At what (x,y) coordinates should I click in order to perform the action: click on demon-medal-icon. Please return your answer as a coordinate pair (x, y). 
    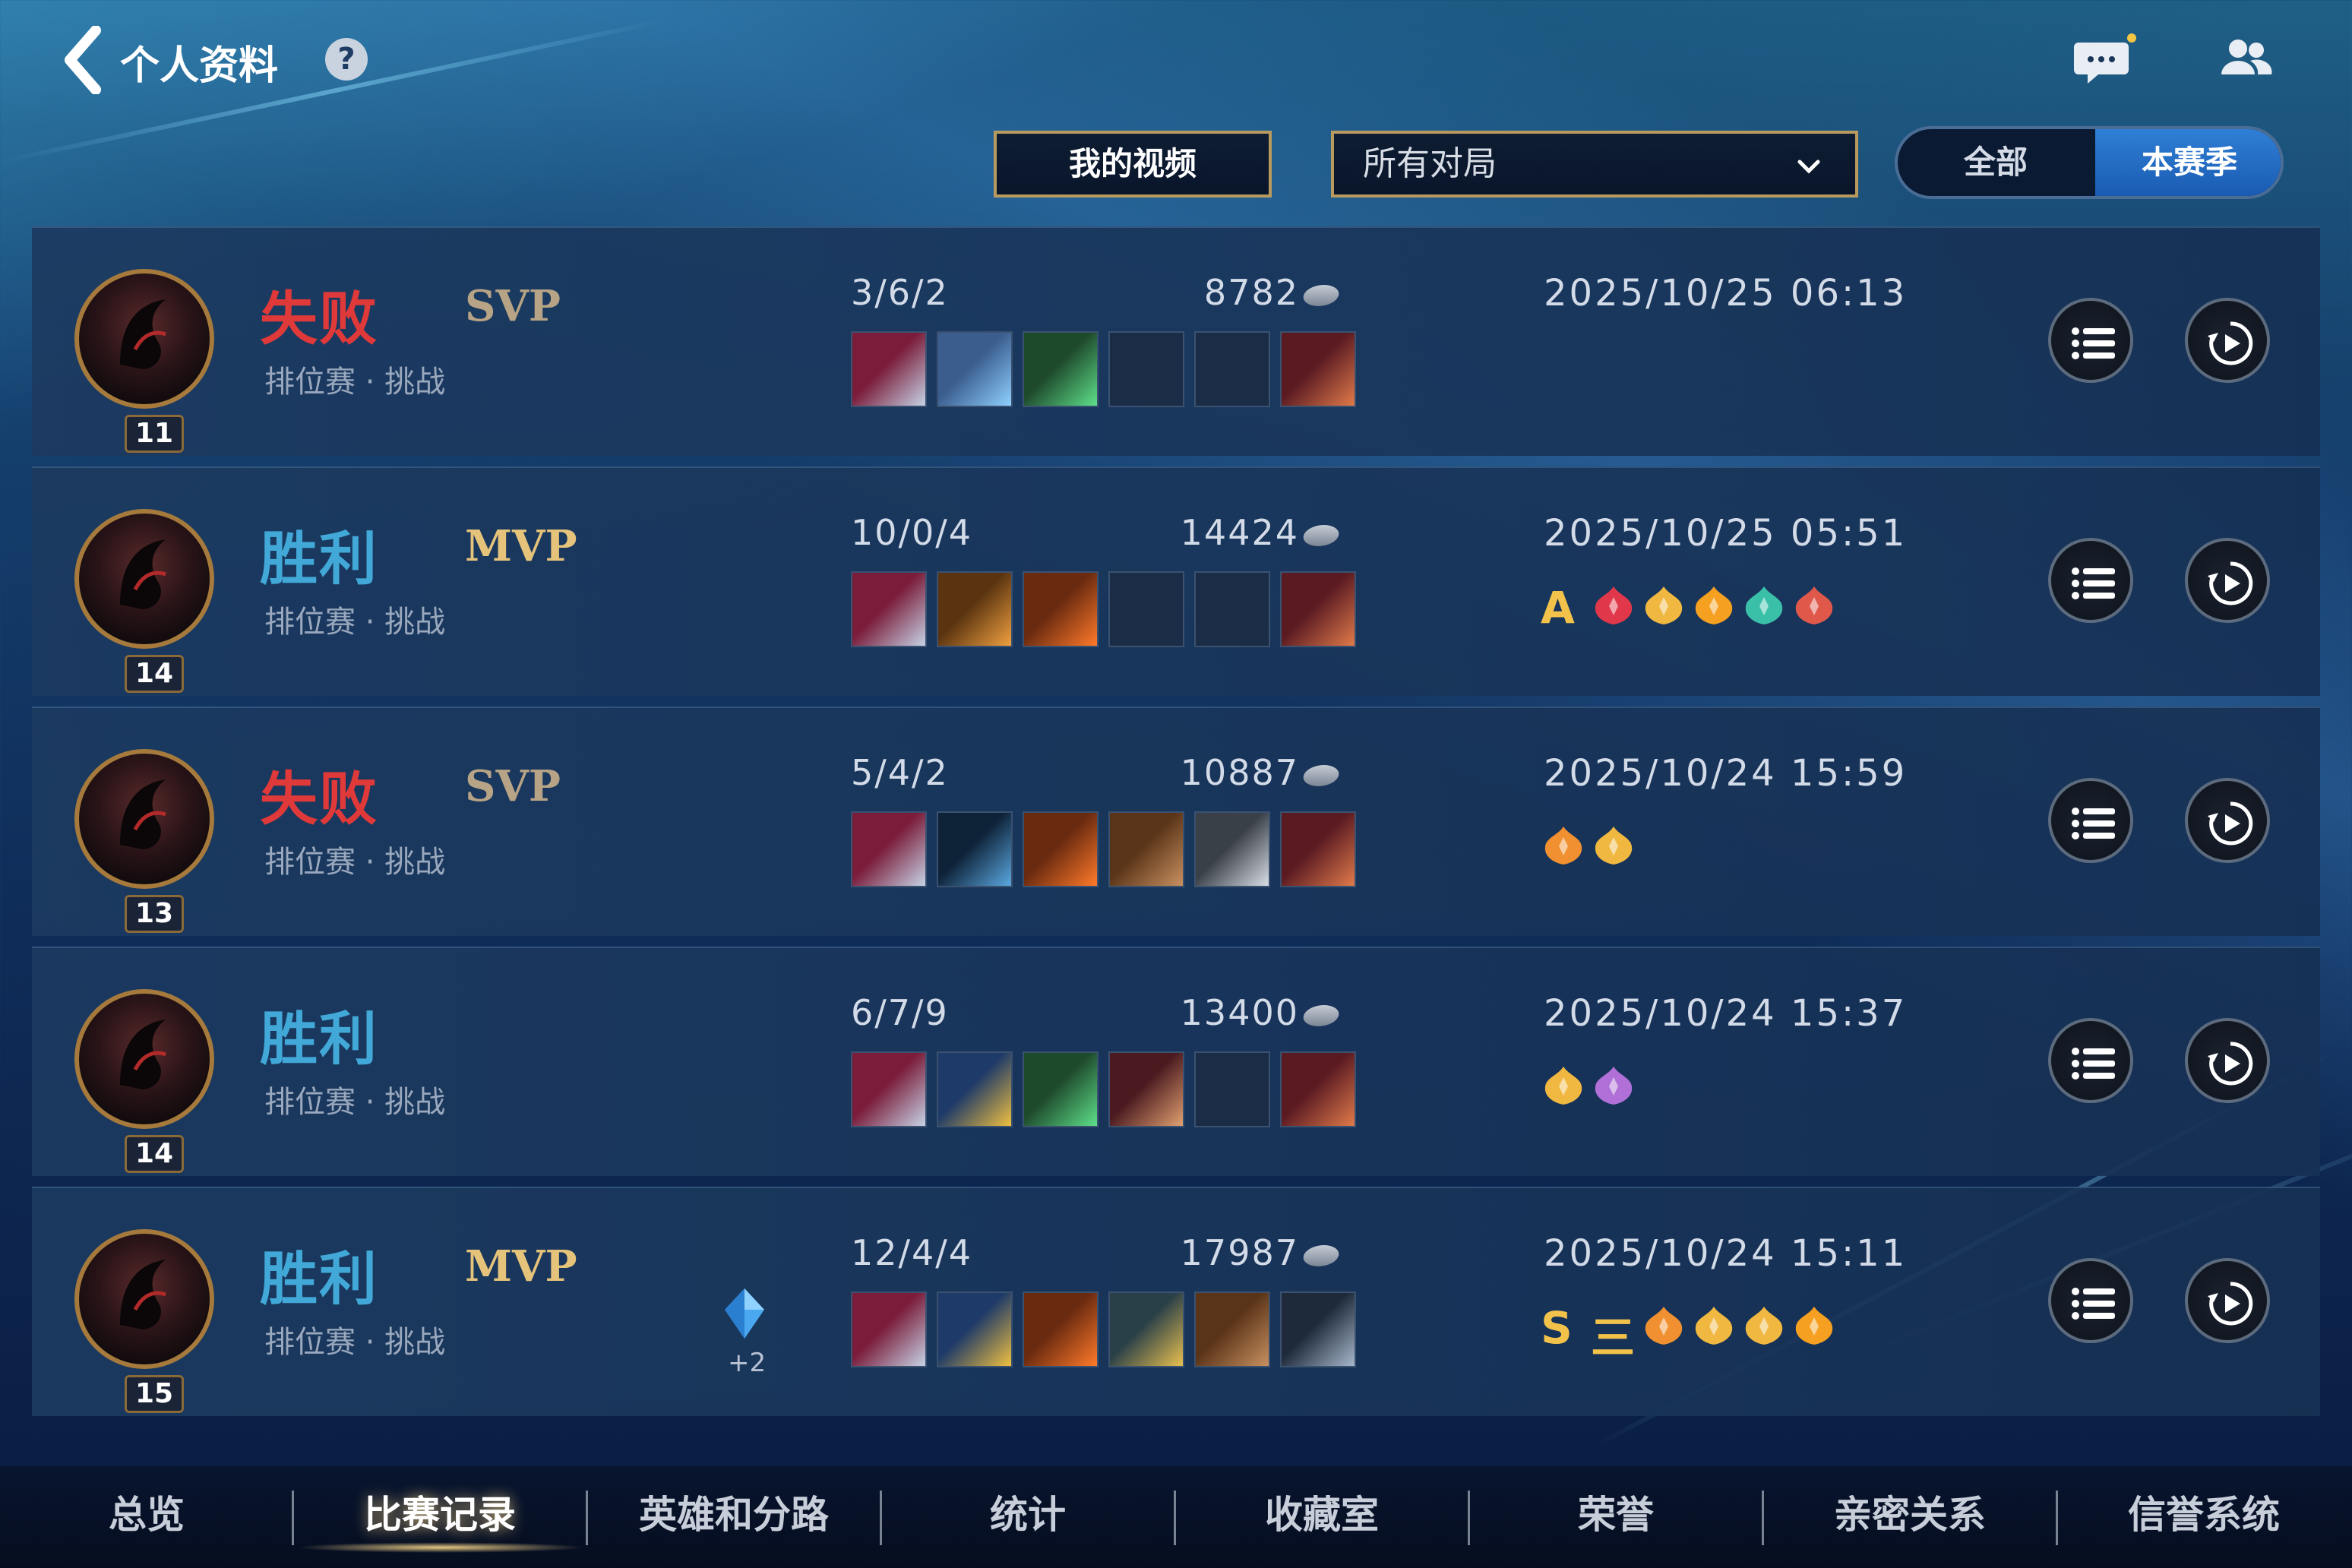
    Looking at the image, I should click on (1814, 605).